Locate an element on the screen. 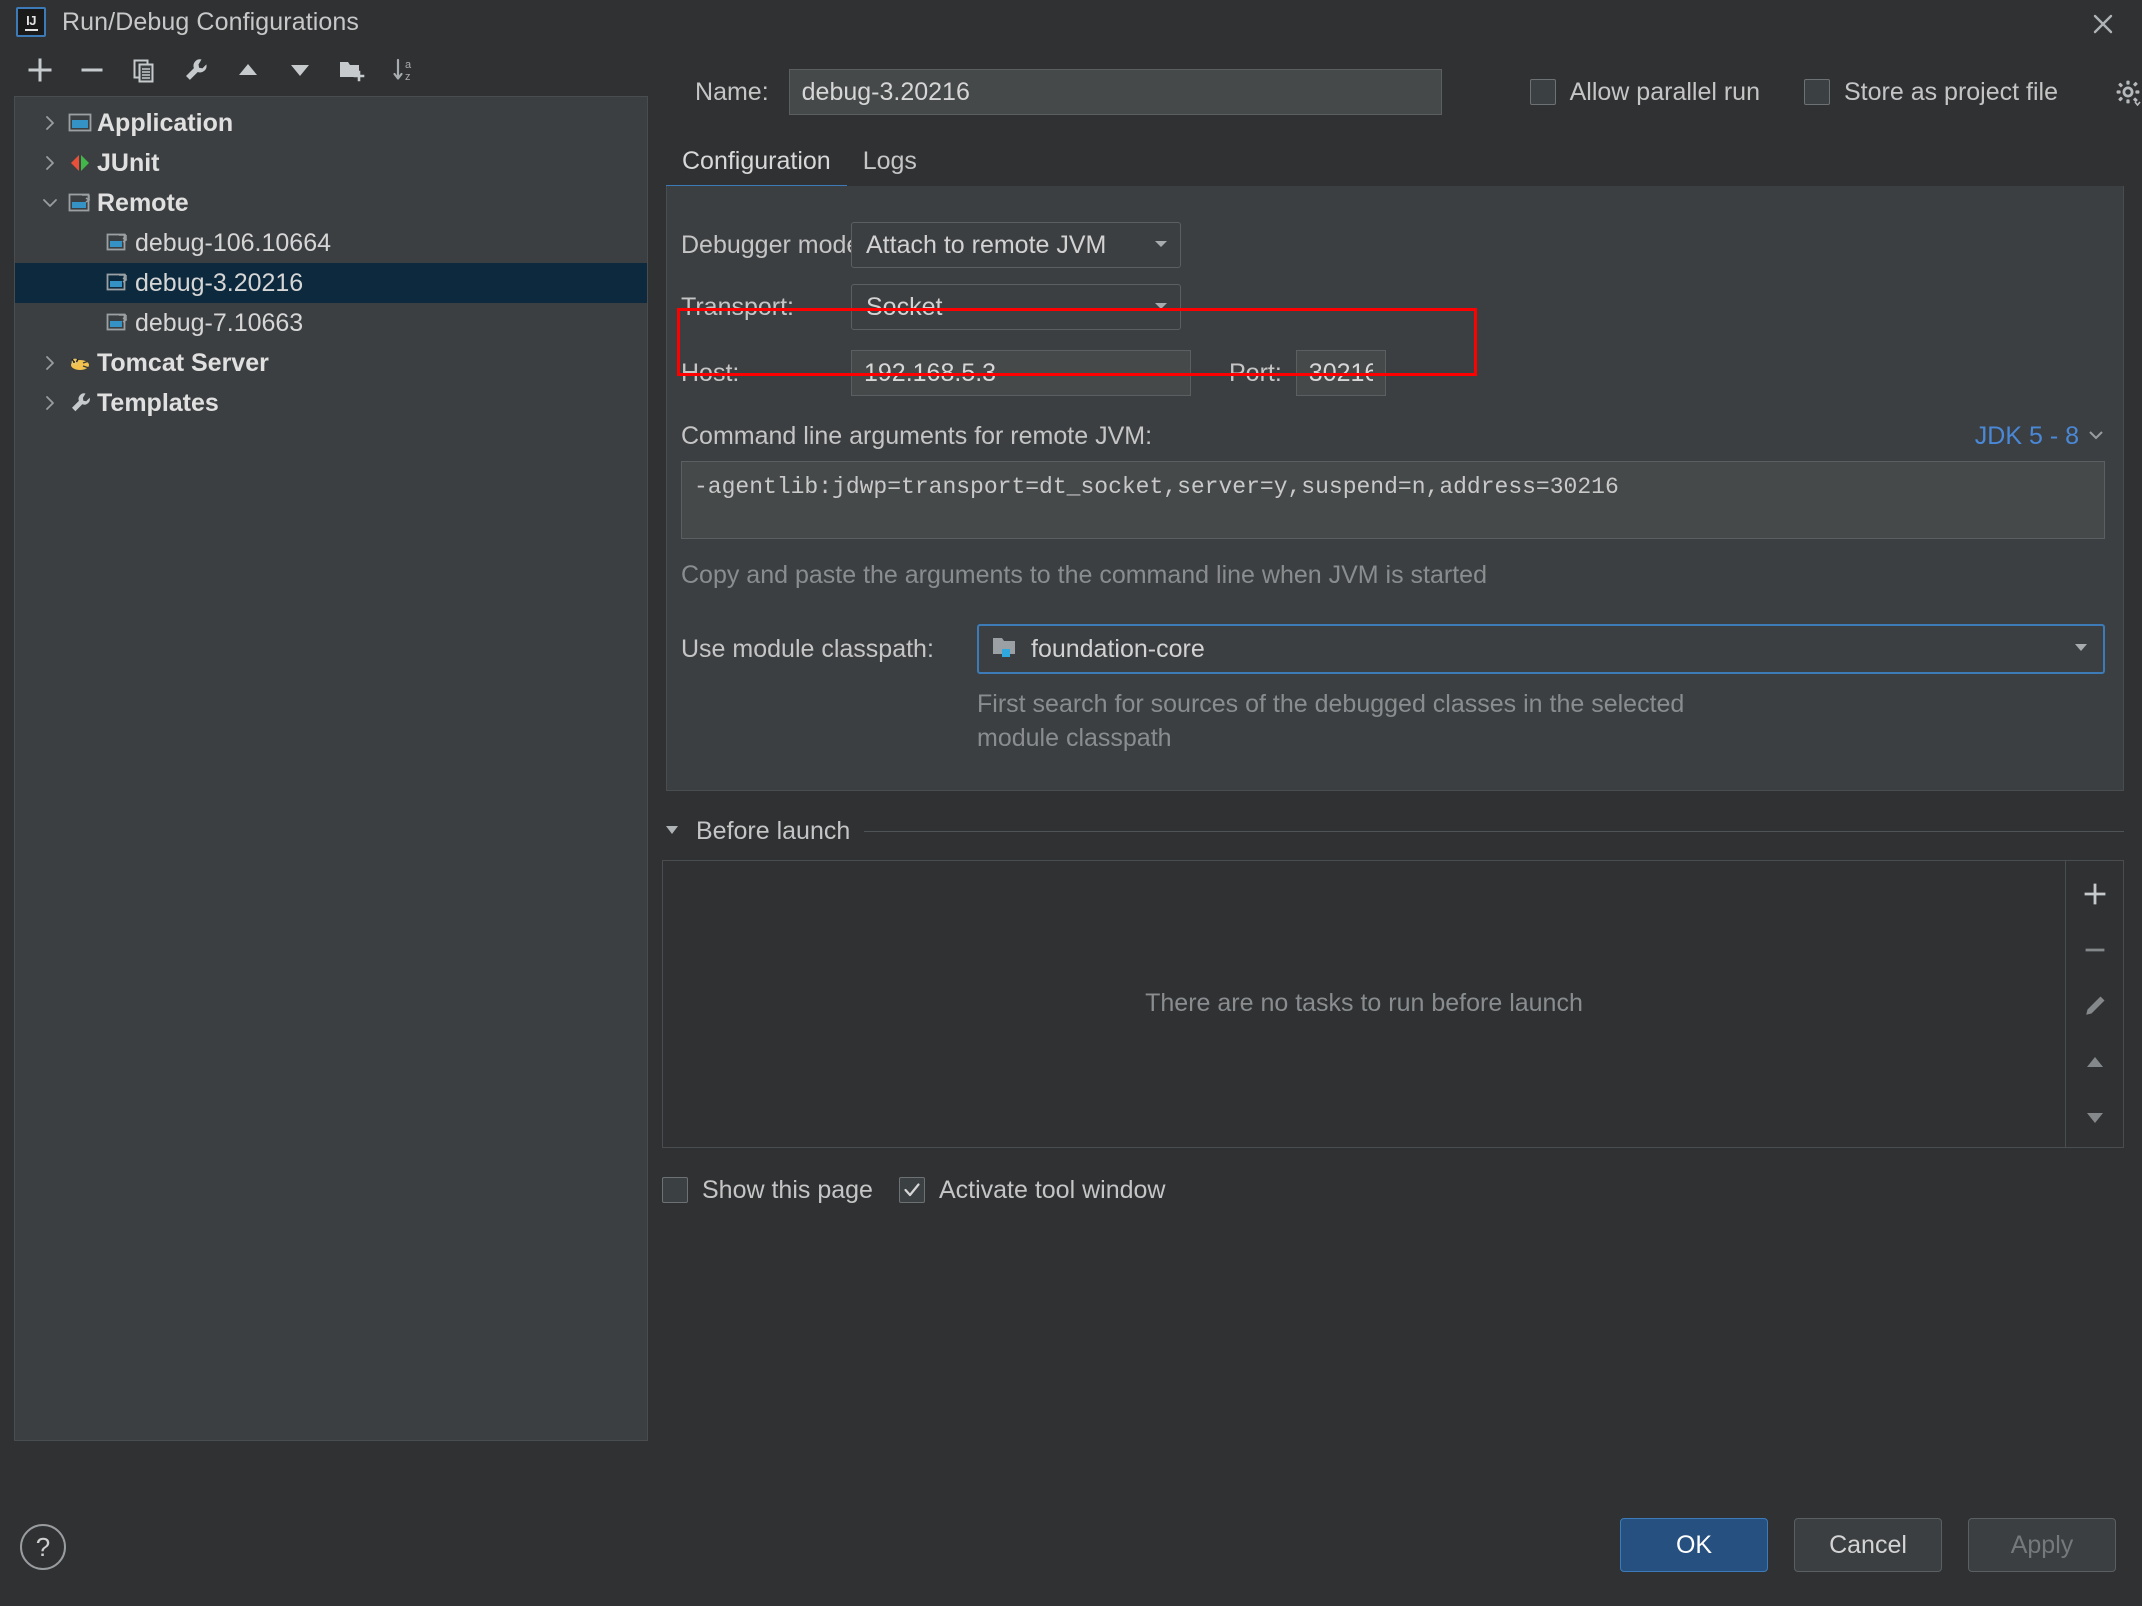 Image resolution: width=2142 pixels, height=1606 pixels. module-folder-icon is located at coordinates (1005, 649).